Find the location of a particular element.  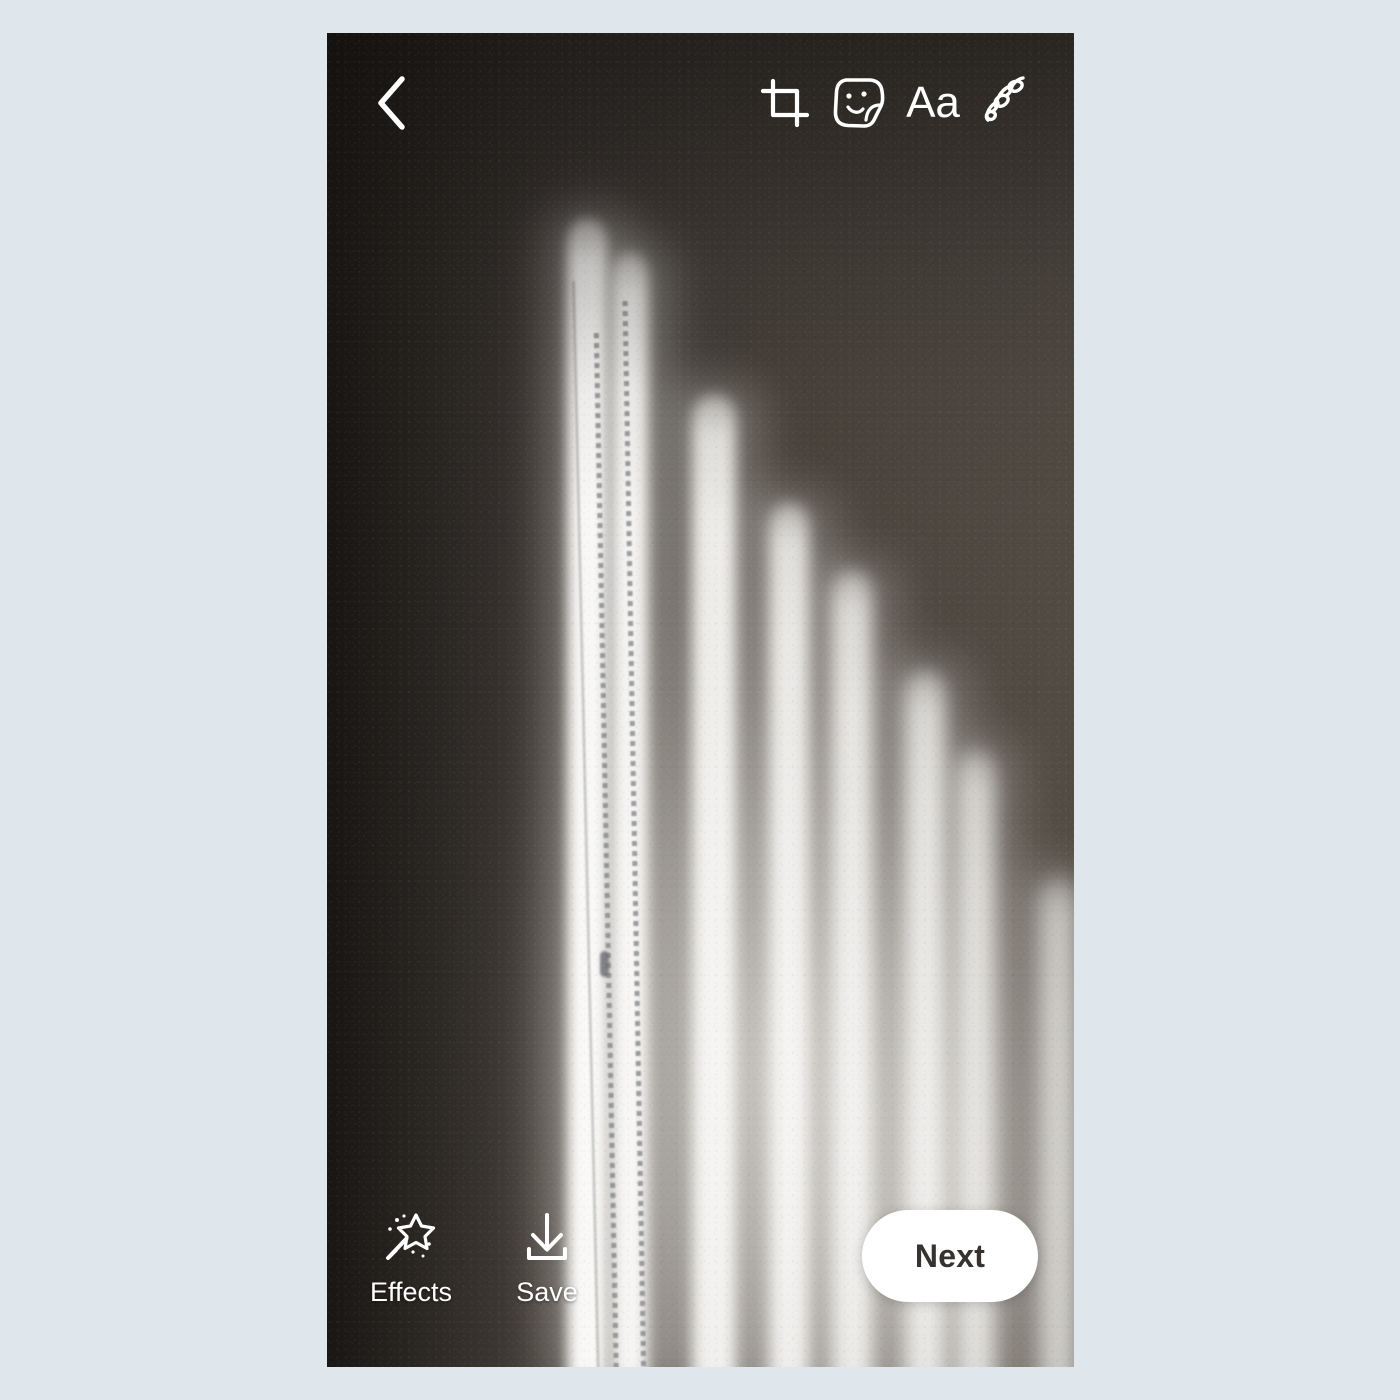

draw-tool-button is located at coordinates (1007, 103).